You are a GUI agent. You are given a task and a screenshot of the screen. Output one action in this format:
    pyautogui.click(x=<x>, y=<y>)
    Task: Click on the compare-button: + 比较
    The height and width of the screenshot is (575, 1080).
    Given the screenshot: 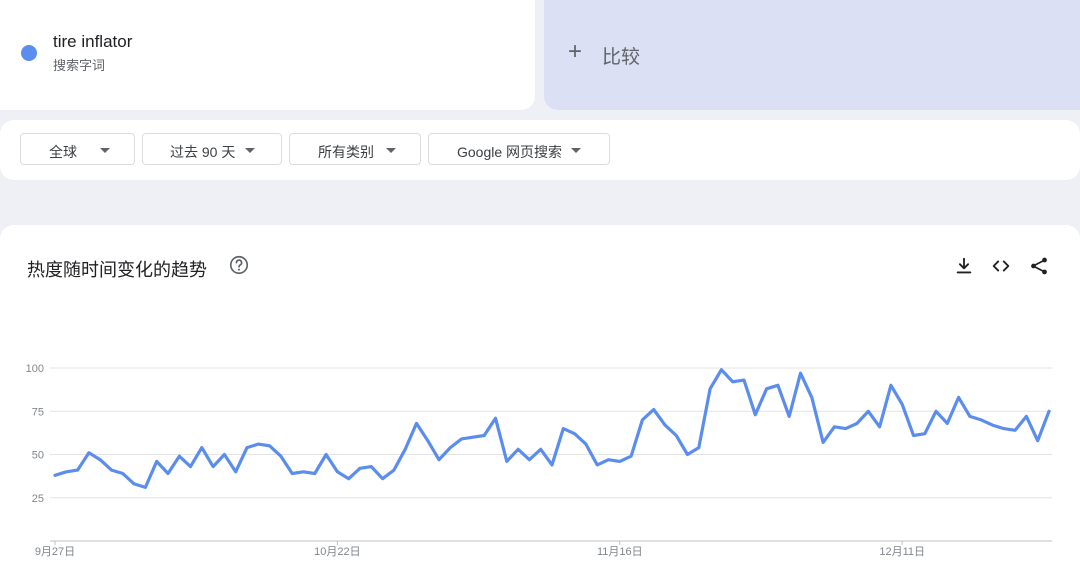 What is the action you would take?
    pyautogui.click(x=812, y=55)
    